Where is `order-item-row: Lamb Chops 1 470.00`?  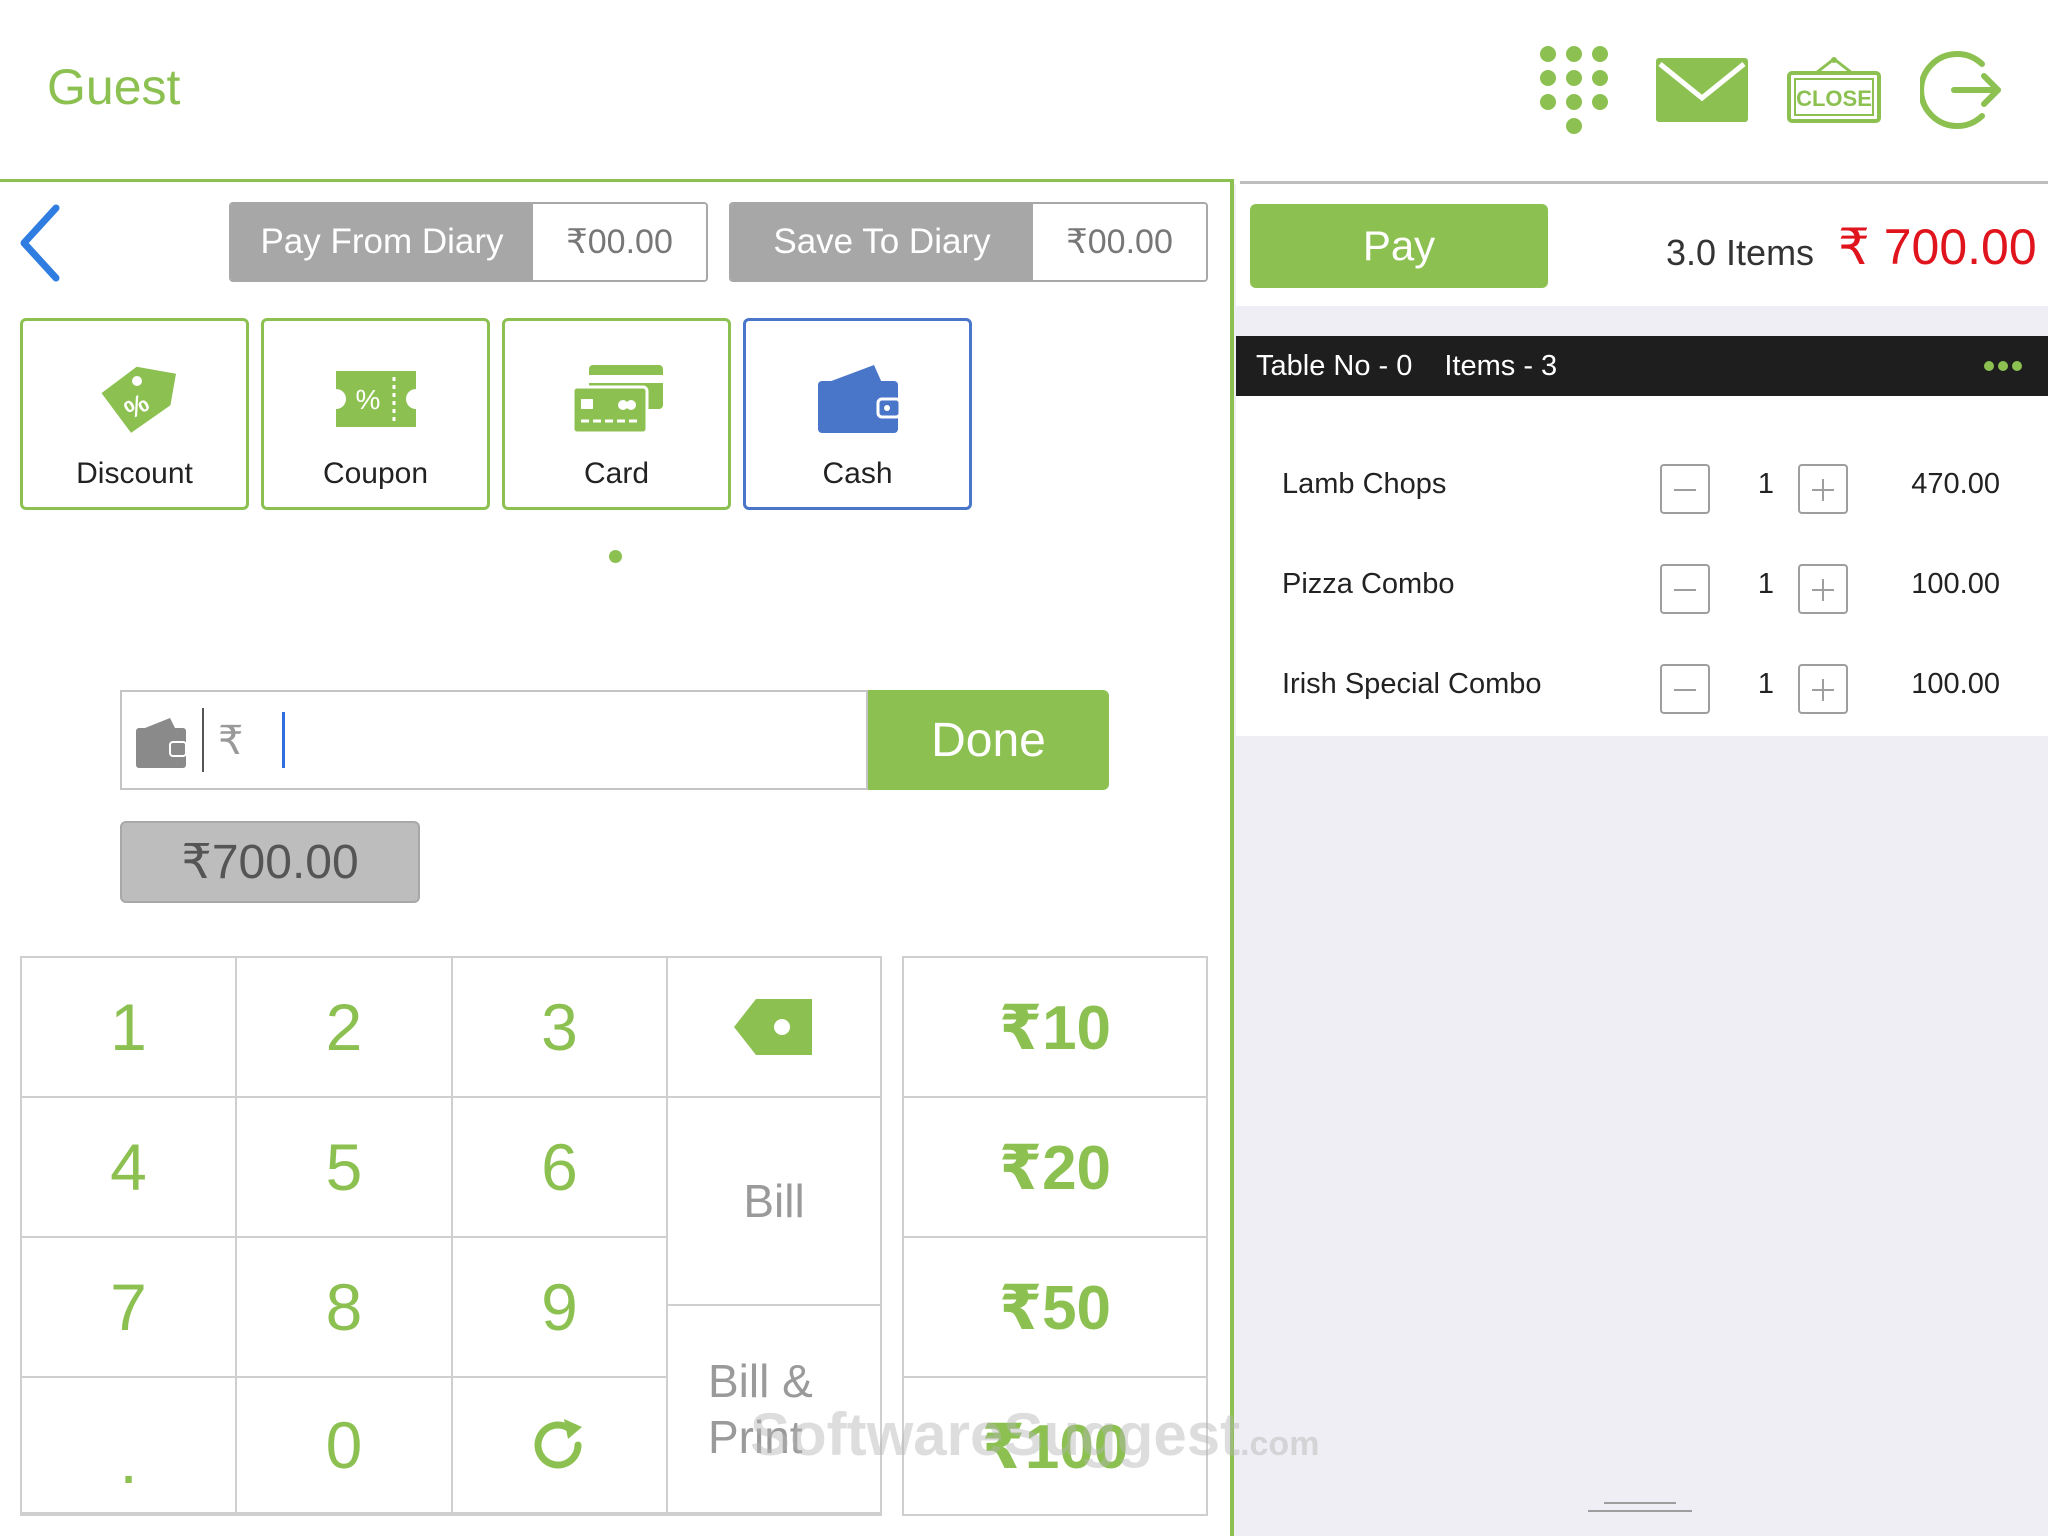
order-item-row: Lamb Chops 1 470.00 is located at coordinates (1642, 486).